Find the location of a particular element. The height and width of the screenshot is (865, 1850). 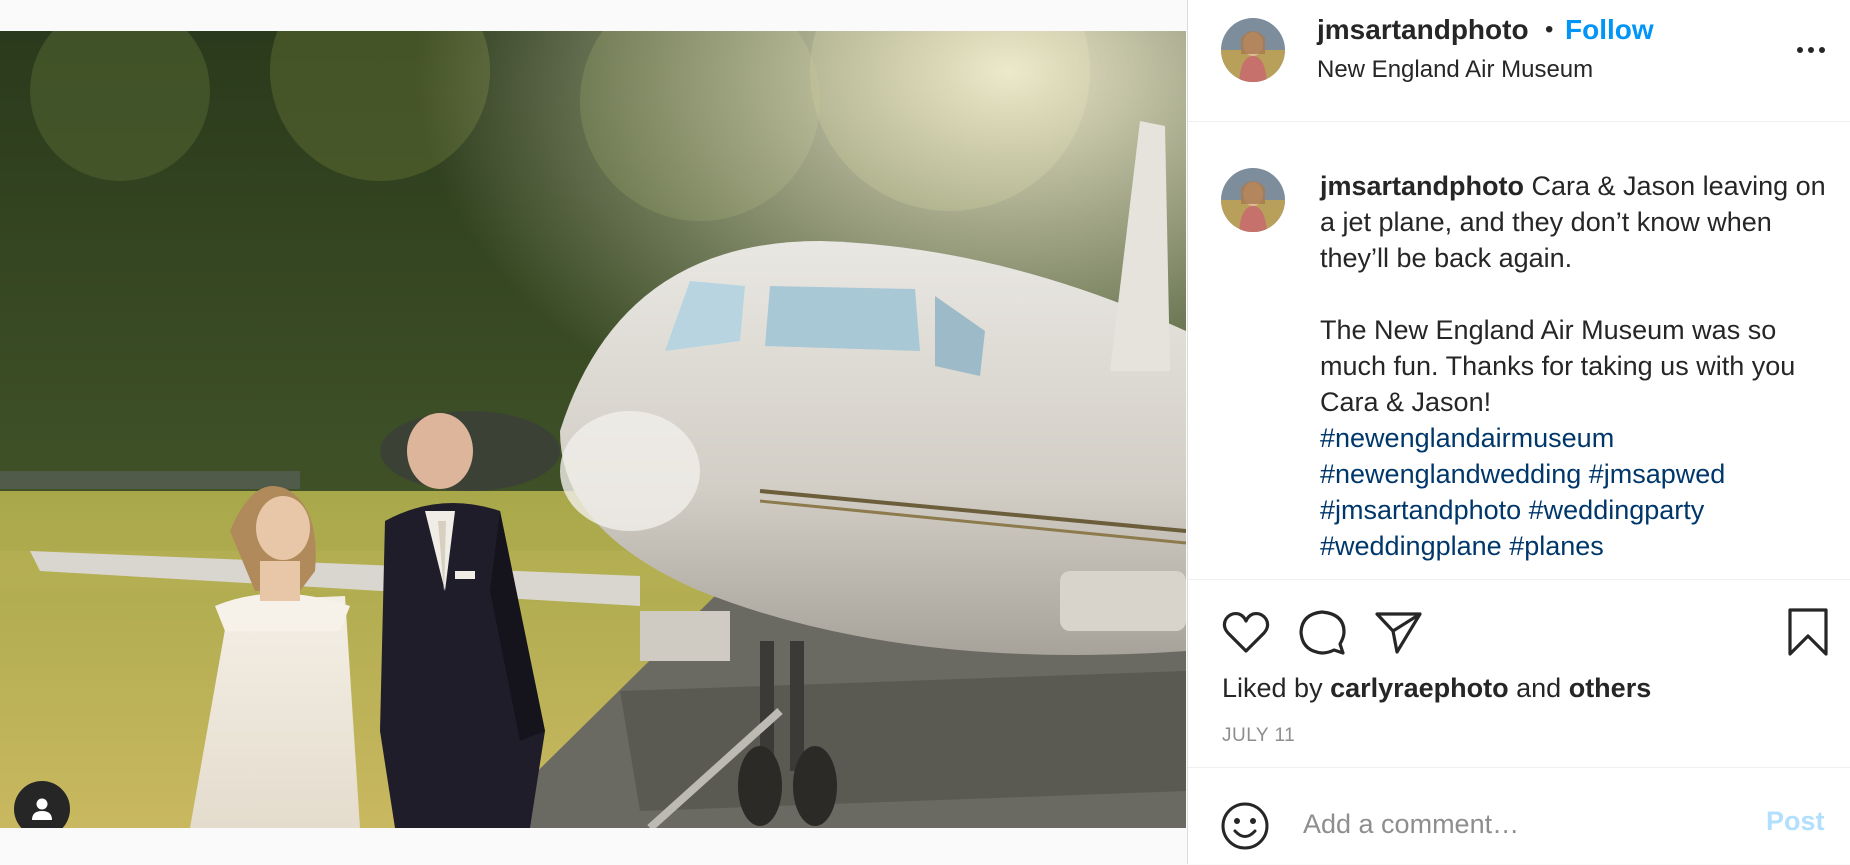

hashtag-link: #weddingplane is located at coordinates (1411, 546).